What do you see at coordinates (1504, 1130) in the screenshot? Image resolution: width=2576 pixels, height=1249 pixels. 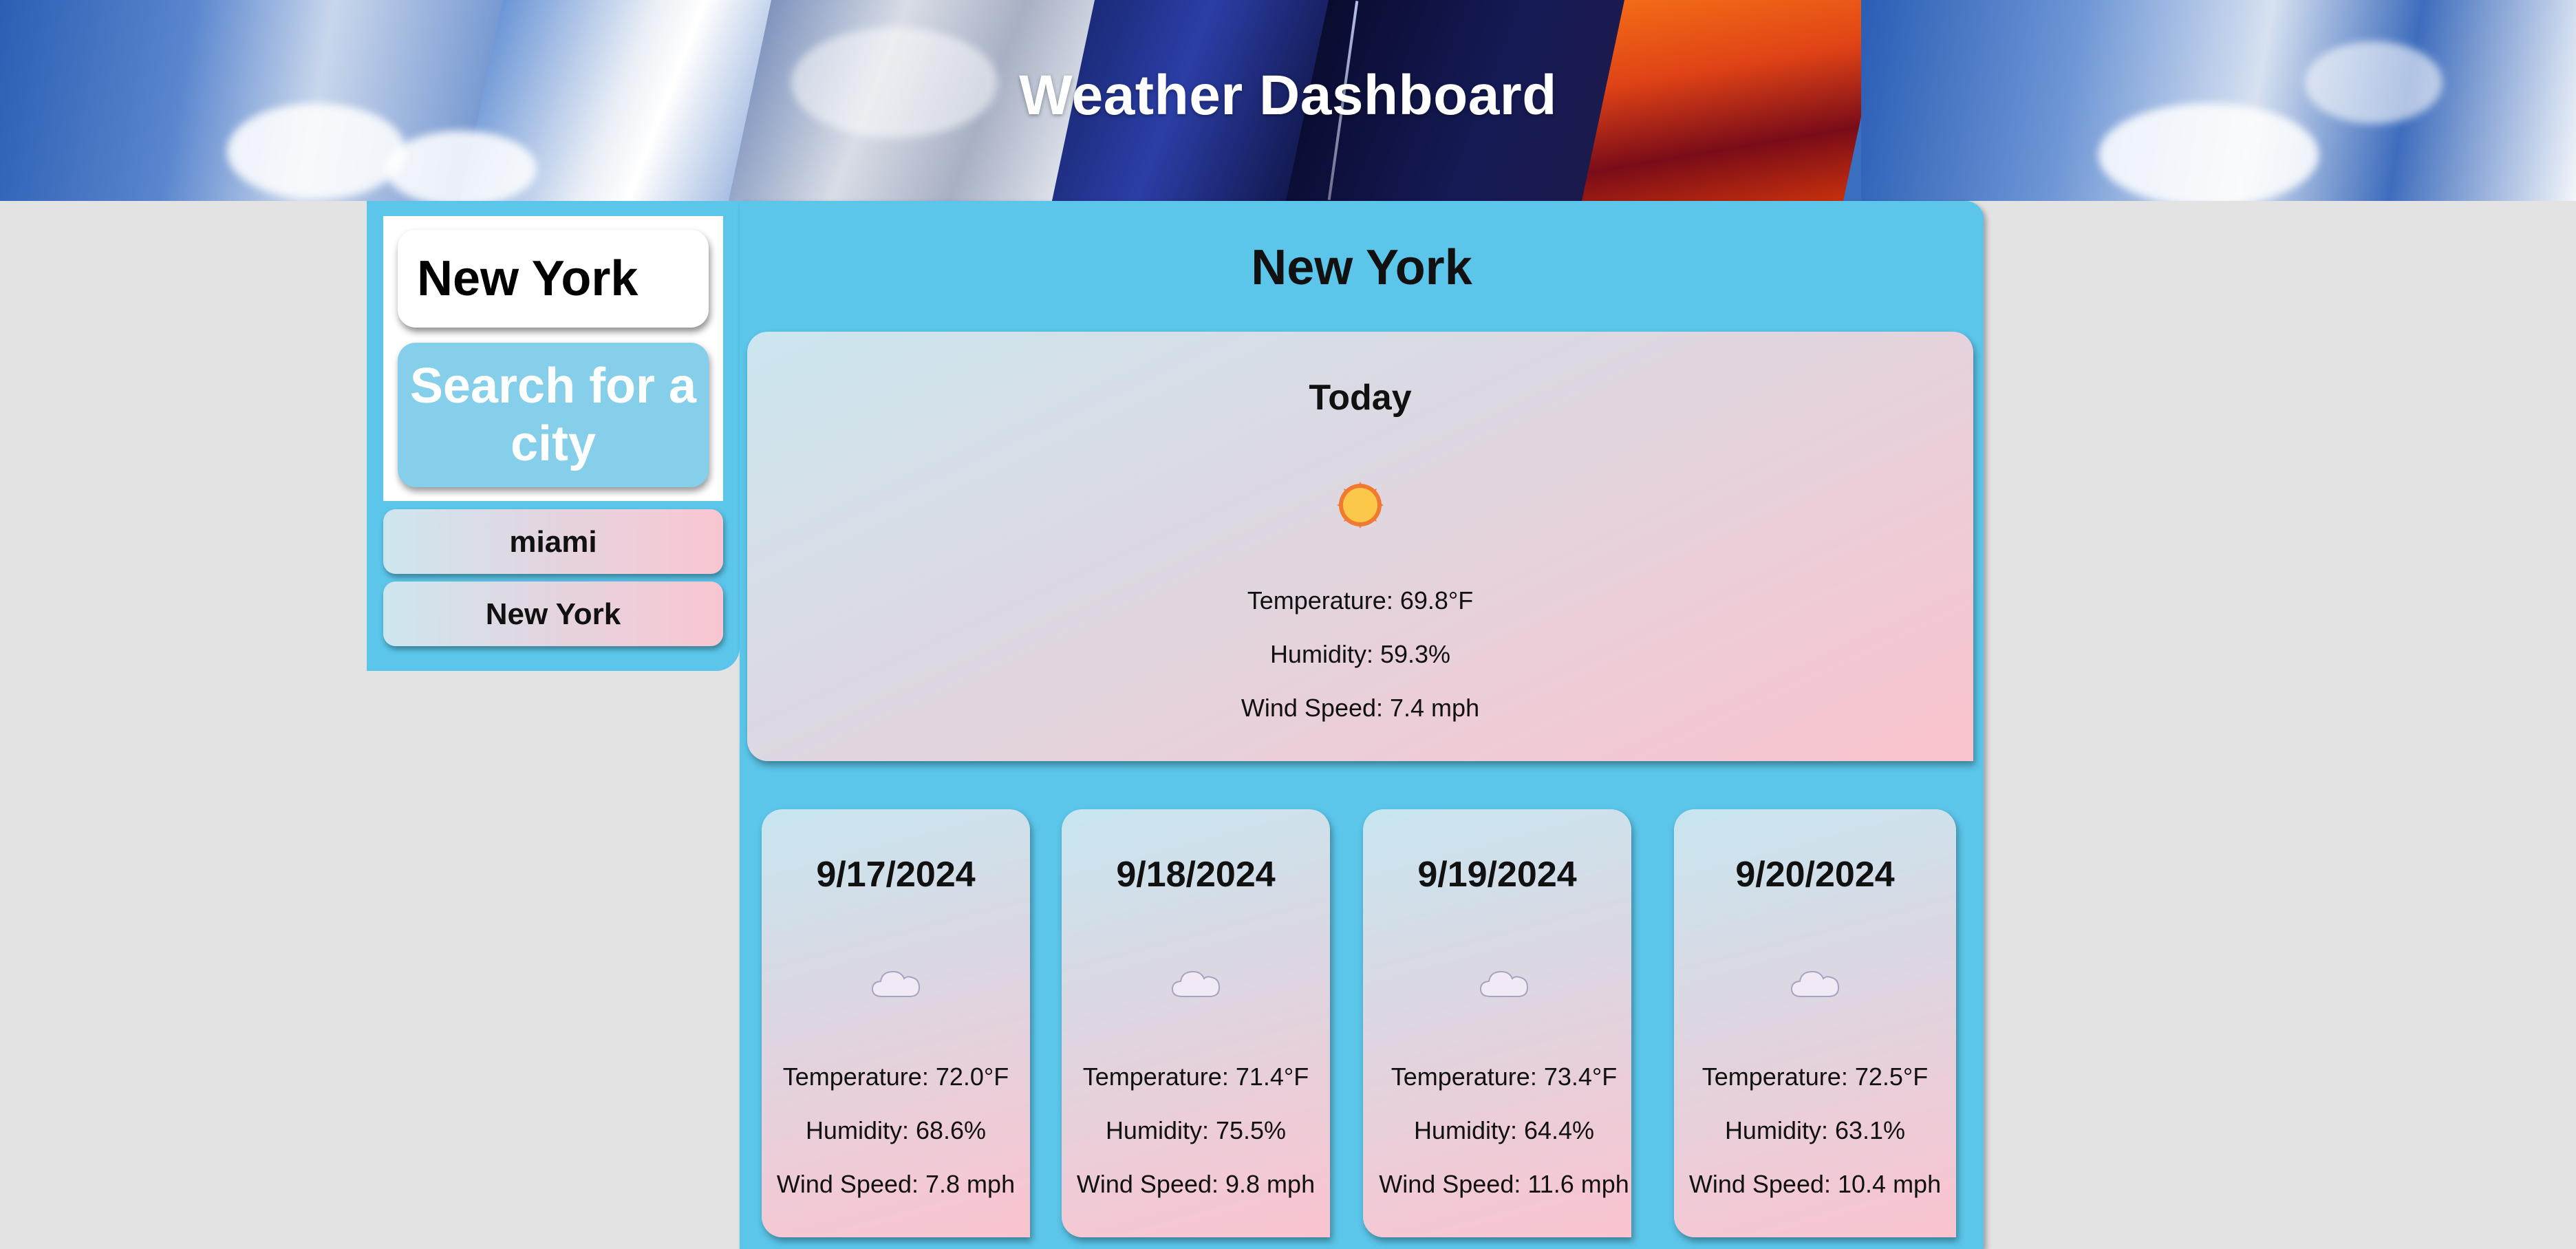 I see `forecast-humidity: Humidity: 64.4%` at bounding box center [1504, 1130].